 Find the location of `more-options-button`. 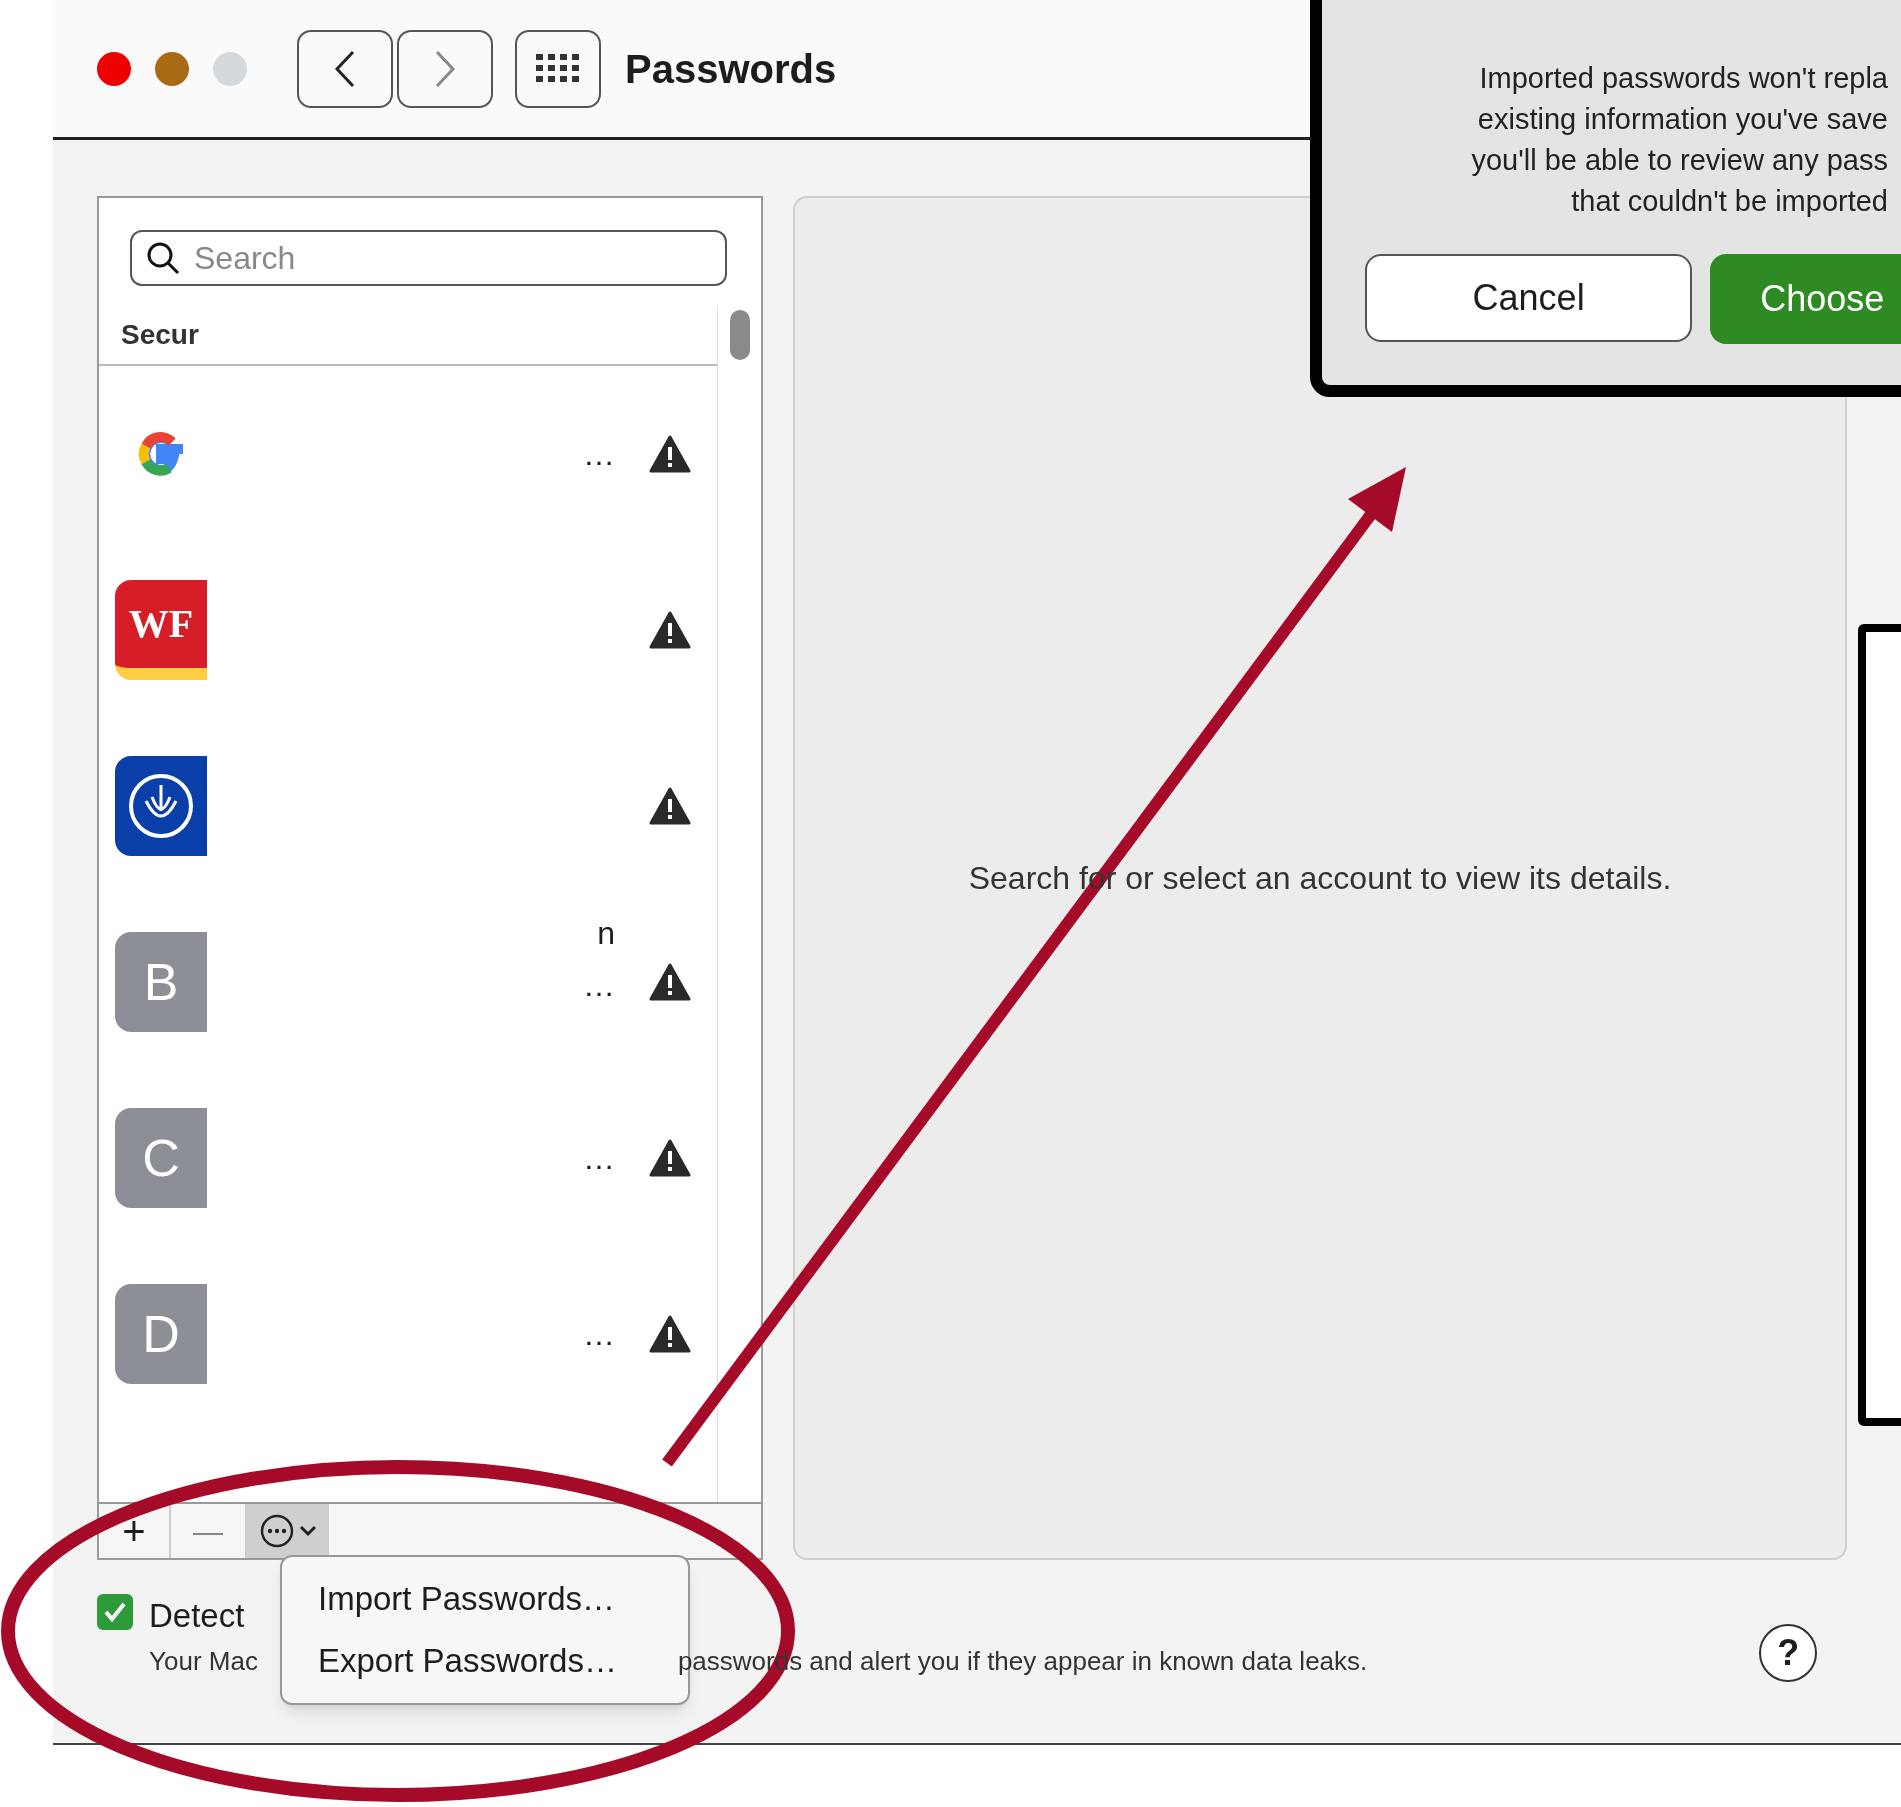

more-options-button is located at coordinates (288, 1531).